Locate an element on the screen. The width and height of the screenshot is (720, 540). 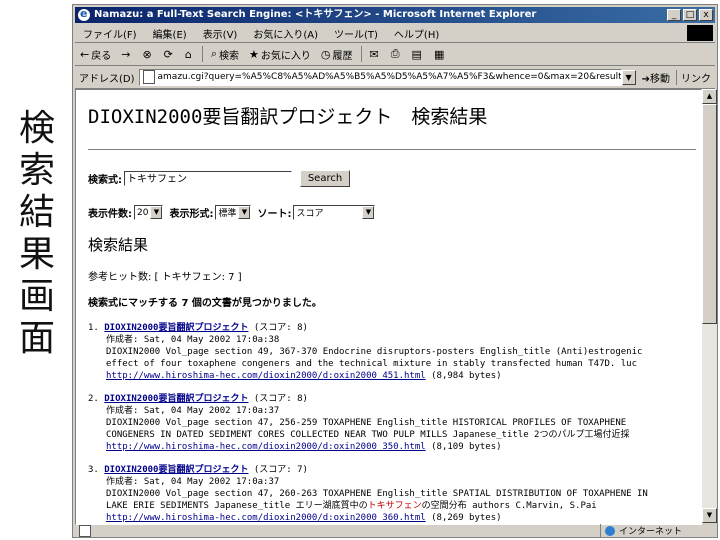
page-title: DIOXIN2000要旨翻訳プロジェクト 検索結果 is located at coordinates (288, 117).